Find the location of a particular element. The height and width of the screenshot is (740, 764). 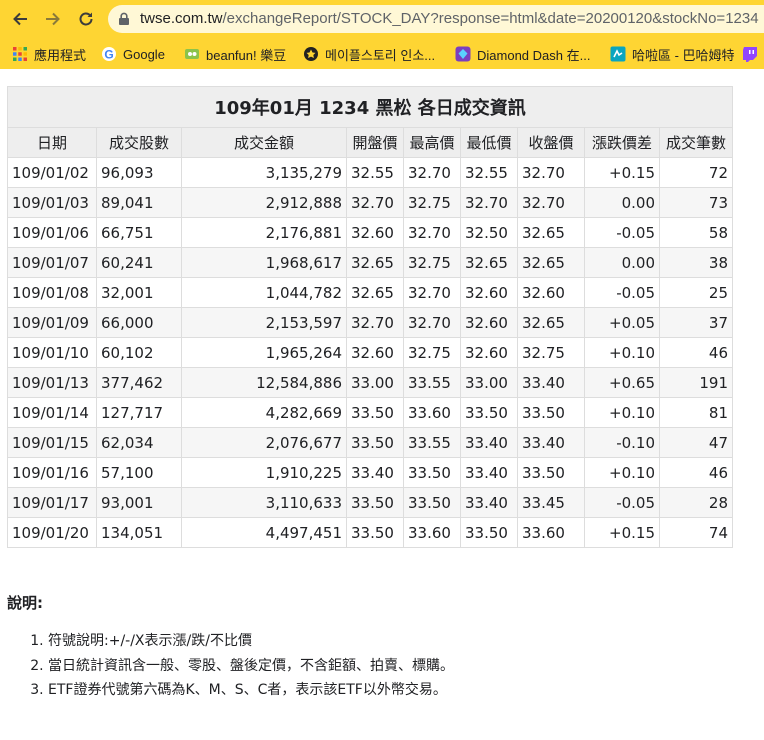

table-header-row: 日期 成交股數 成交金額 開盤價 最高價 最低價 收盤價 漲跌價差 成交筆數 is located at coordinates (370, 142).